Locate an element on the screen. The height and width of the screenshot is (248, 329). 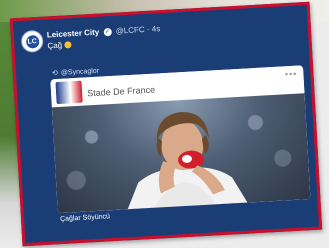
mention-handle: @Syncaglor is located at coordinates (80, 72).